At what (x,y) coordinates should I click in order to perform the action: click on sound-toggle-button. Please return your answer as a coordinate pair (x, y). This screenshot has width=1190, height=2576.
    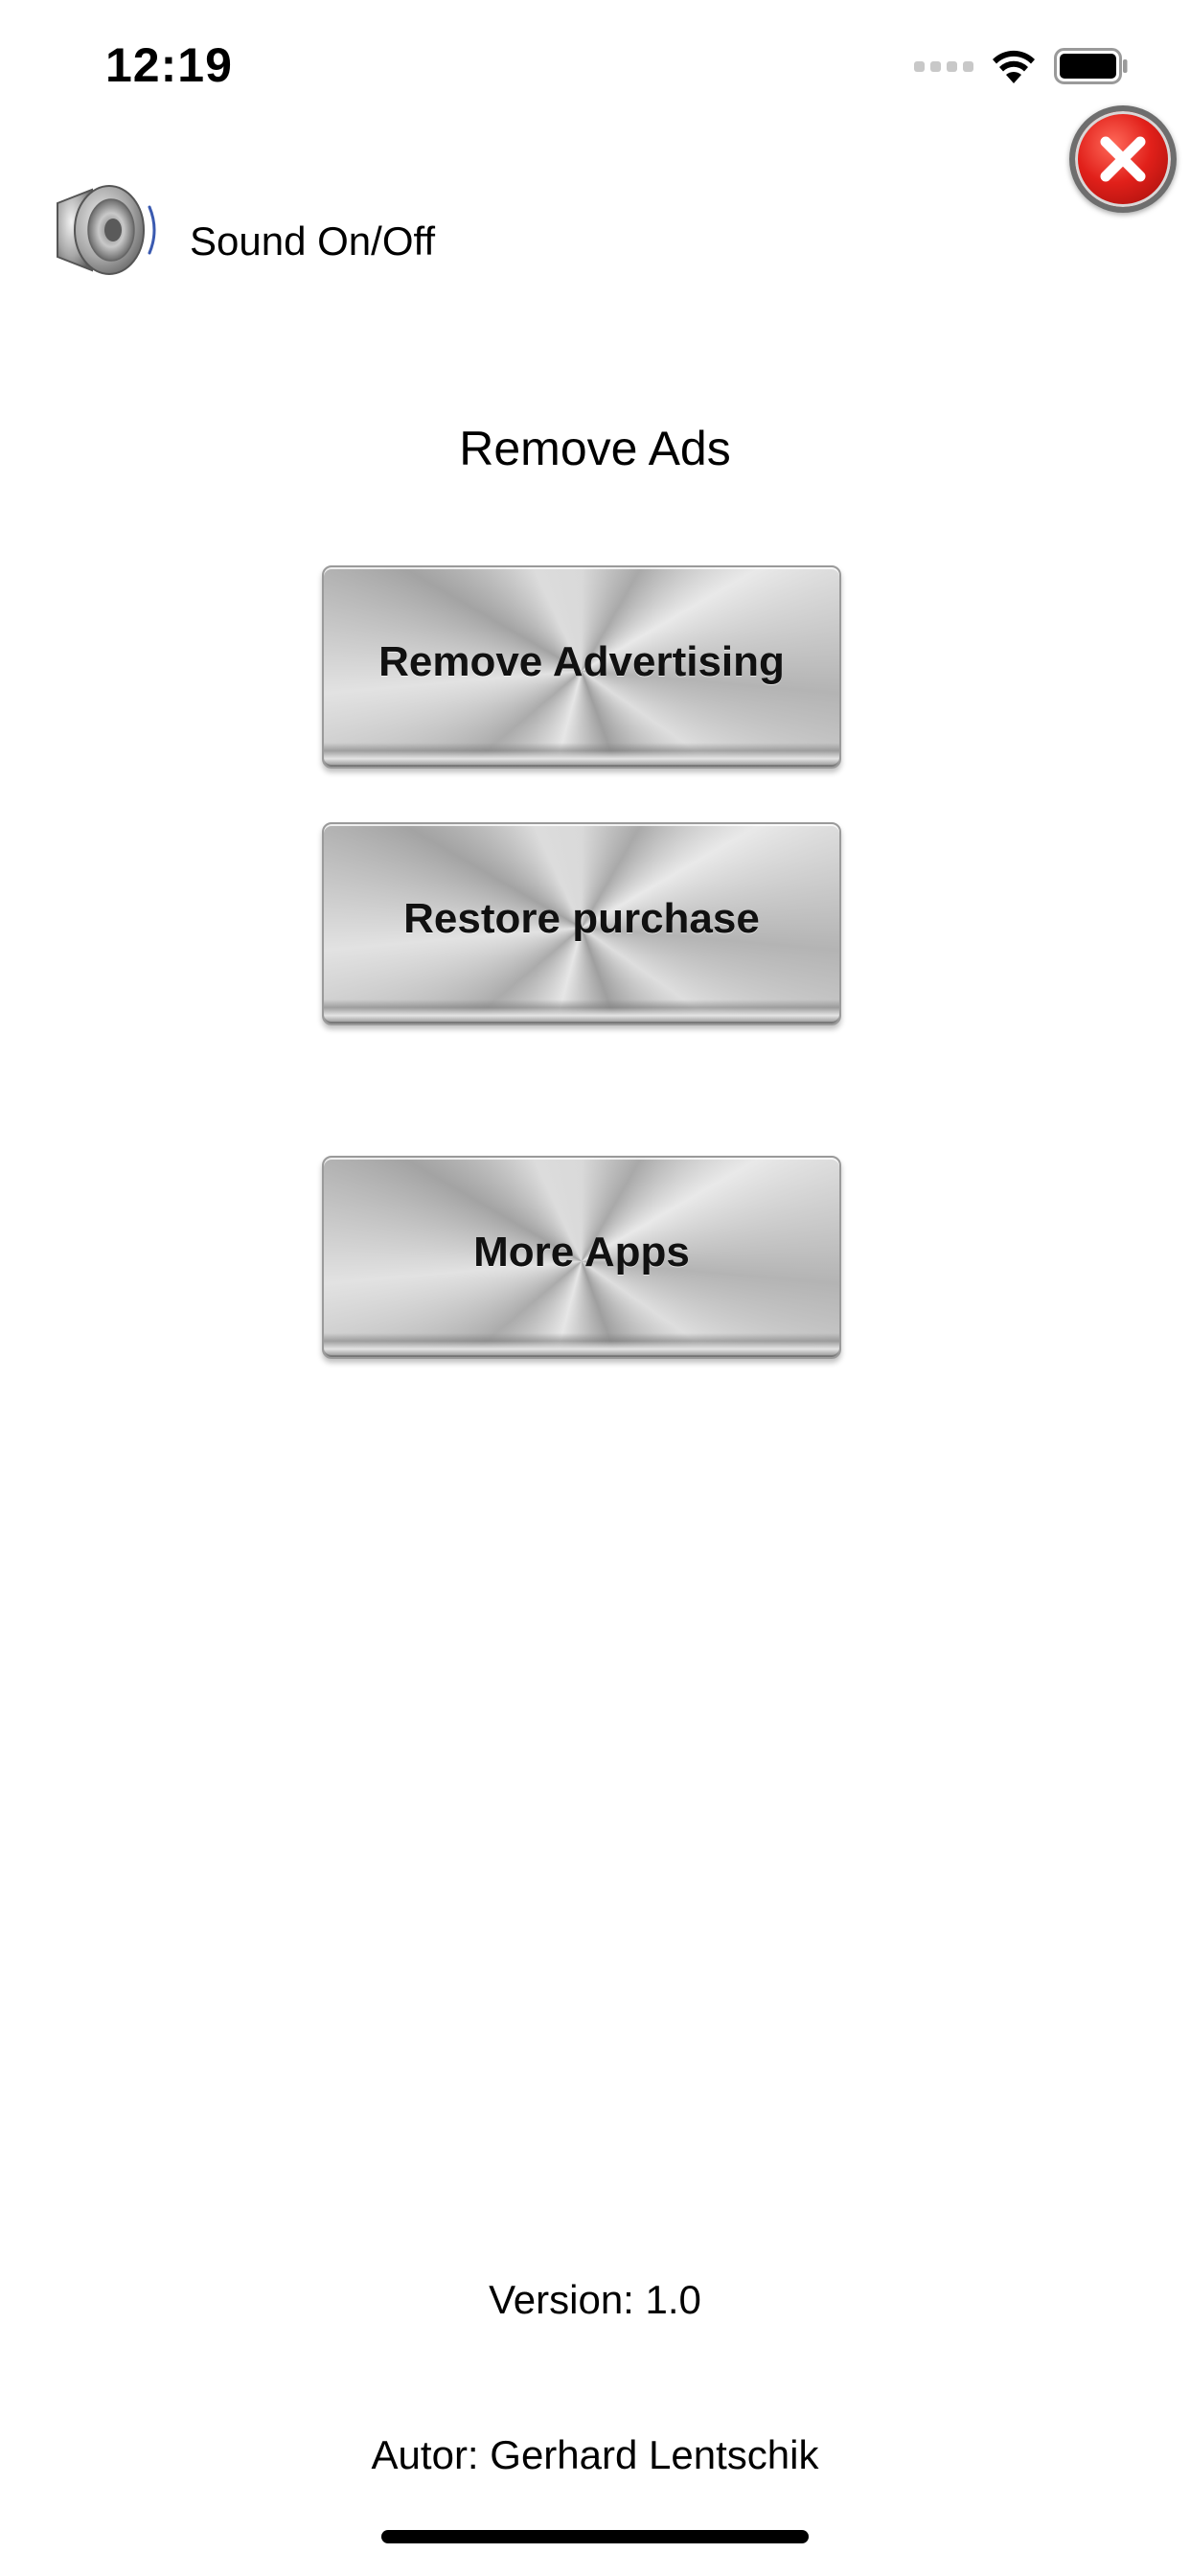
    Looking at the image, I should click on (107, 230).